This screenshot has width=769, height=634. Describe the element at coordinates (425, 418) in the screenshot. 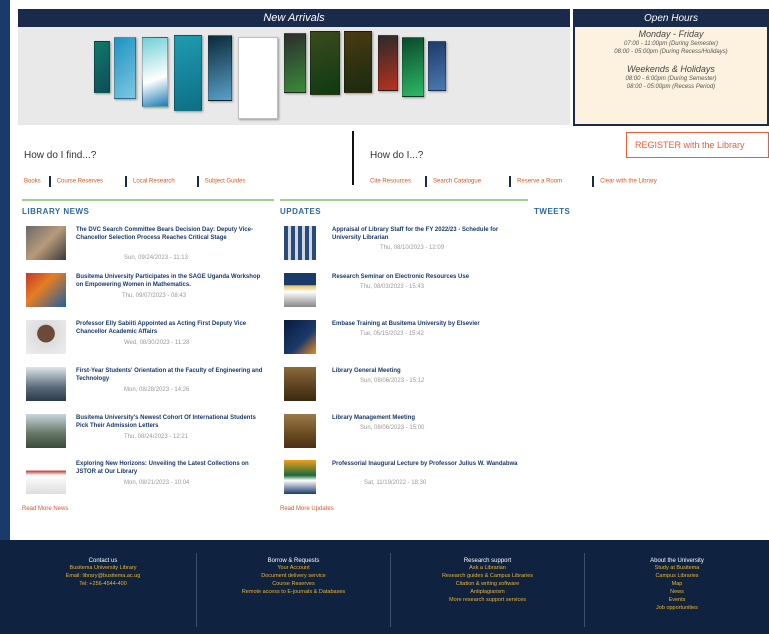

I see `update-title: Library Management Meeting` at that location.